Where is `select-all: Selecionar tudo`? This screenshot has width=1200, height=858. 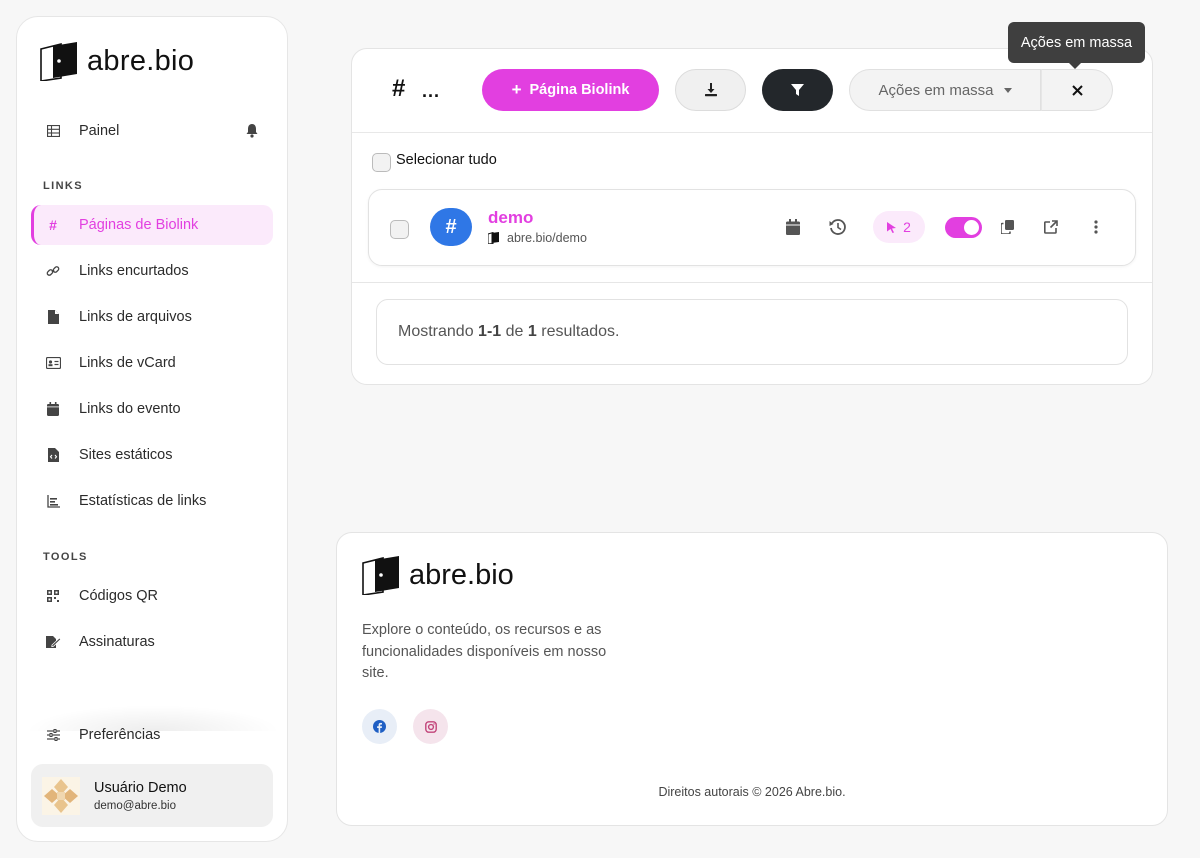 select-all: Selecionar tudo is located at coordinates (434, 161).